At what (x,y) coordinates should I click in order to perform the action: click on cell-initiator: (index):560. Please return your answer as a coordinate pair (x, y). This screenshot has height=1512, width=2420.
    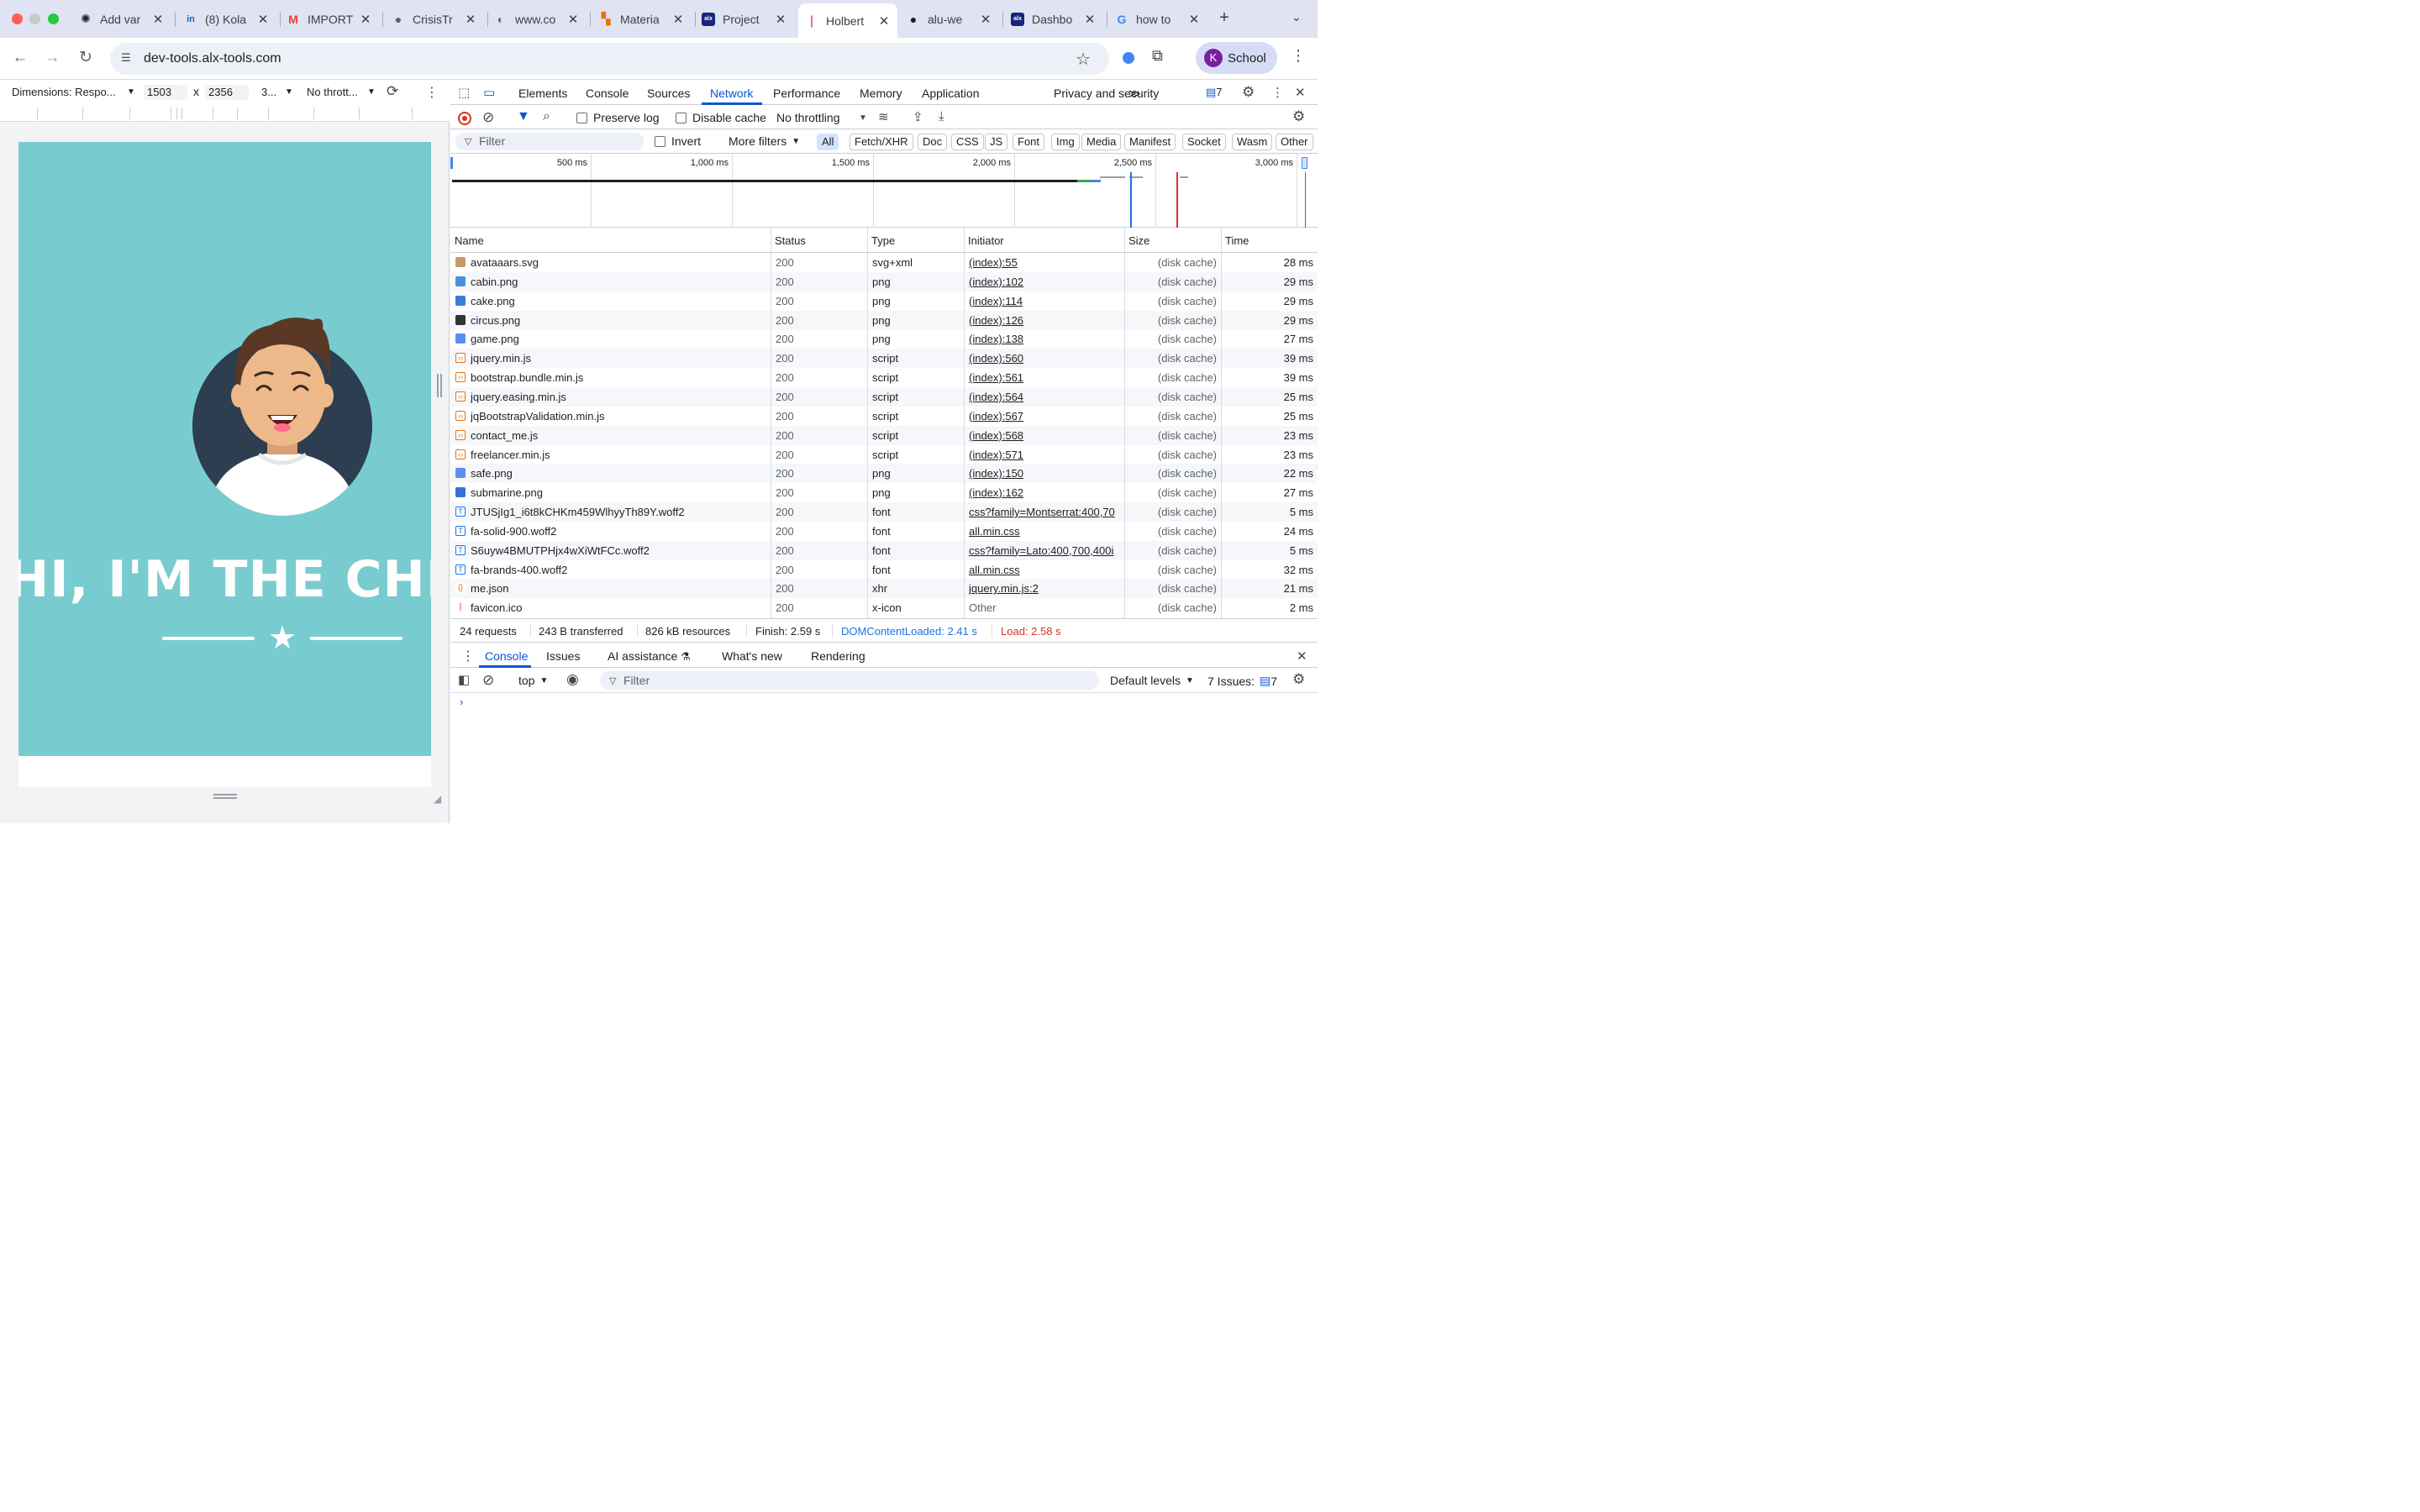
    Looking at the image, I should click on (1047, 358).